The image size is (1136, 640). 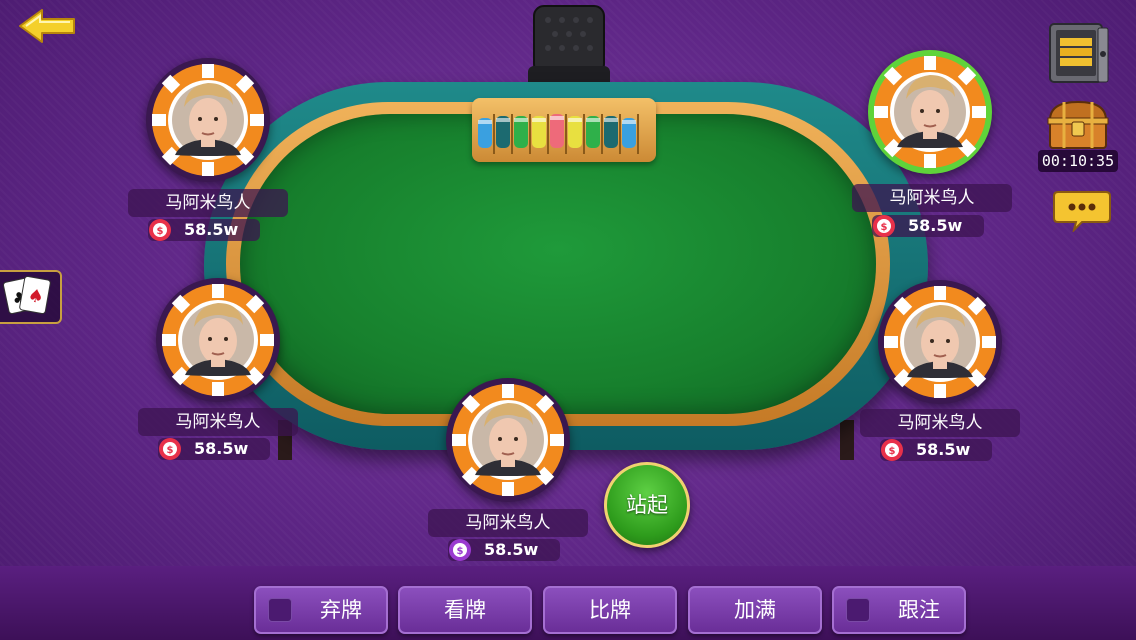 What do you see at coordinates (919, 610) in the screenshot?
I see `call-label: 跟注` at bounding box center [919, 610].